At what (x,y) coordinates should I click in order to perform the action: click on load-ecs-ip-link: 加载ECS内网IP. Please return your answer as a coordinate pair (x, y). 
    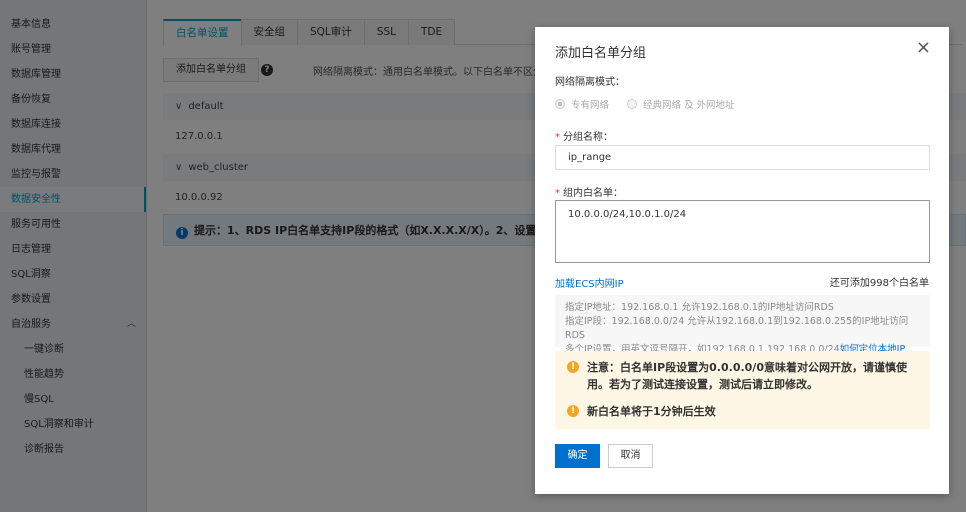
    Looking at the image, I should click on (589, 282).